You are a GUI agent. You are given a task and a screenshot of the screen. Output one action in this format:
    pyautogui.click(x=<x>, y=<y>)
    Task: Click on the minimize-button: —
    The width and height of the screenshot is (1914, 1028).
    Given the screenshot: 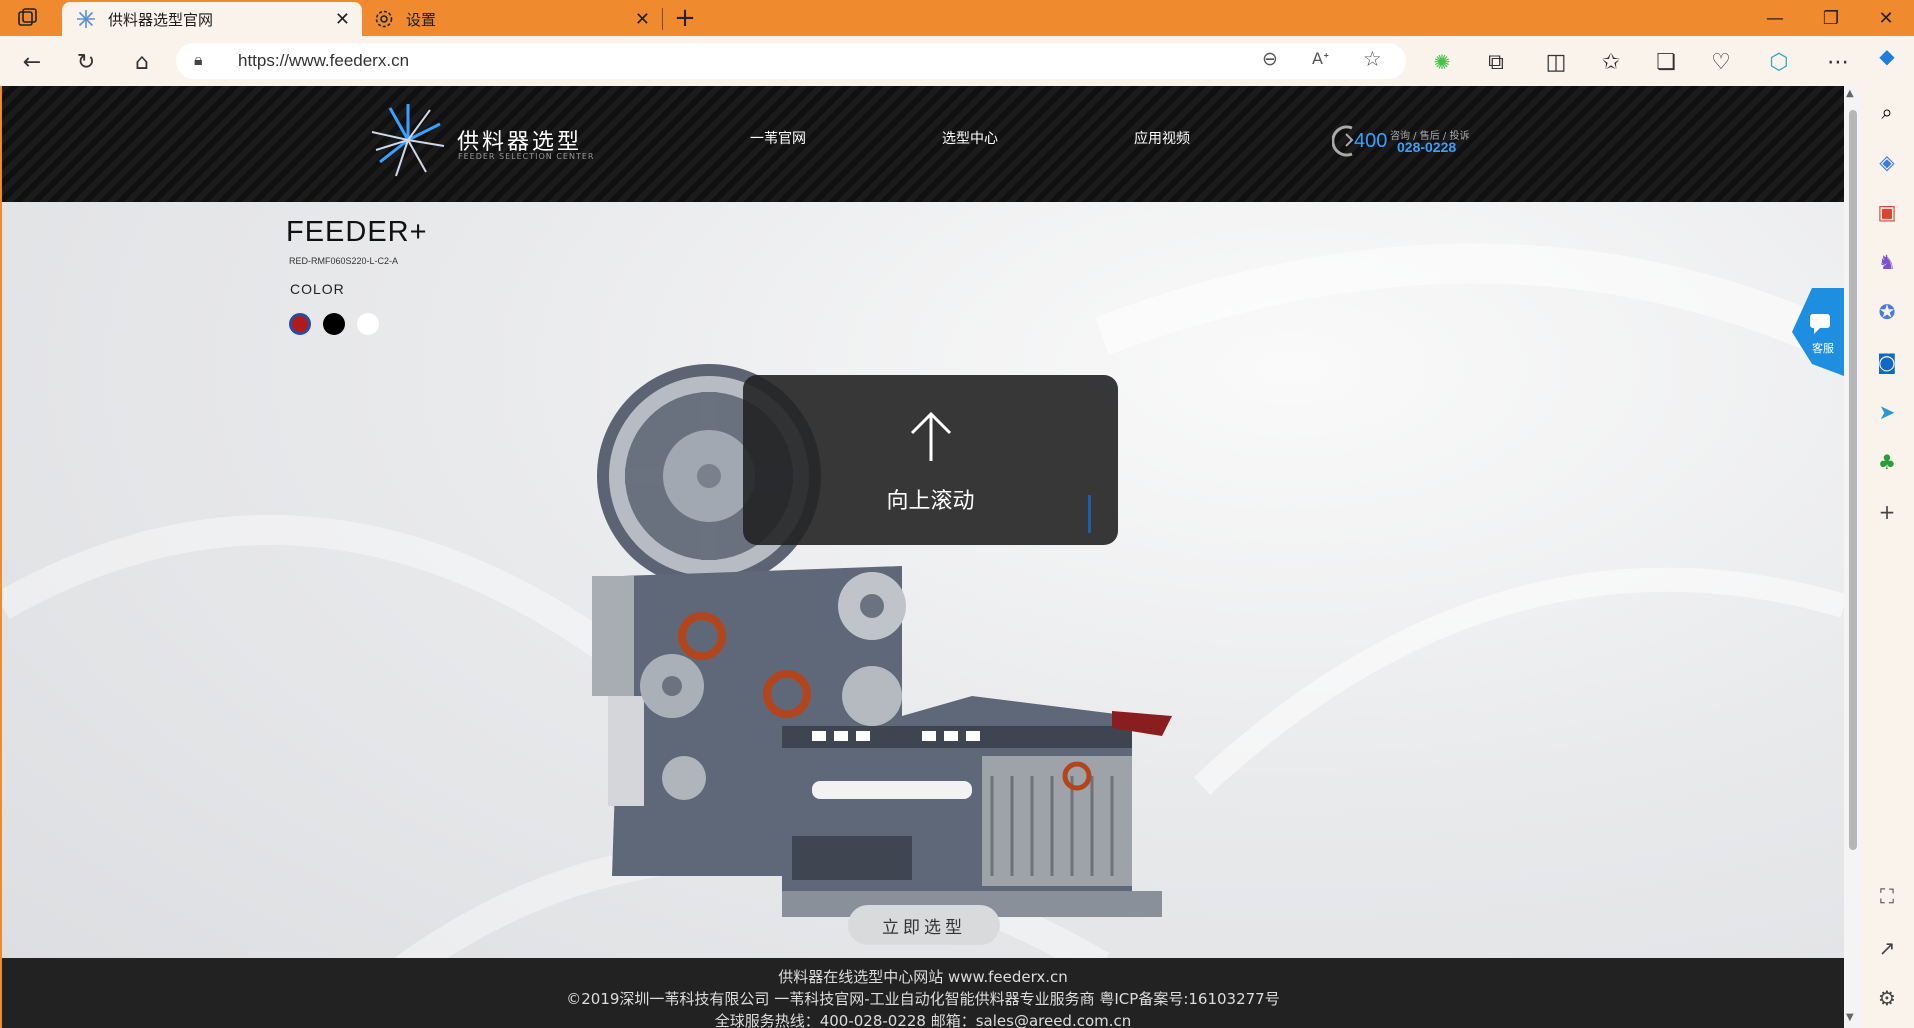 What is the action you would take?
    pyautogui.click(x=1775, y=18)
    